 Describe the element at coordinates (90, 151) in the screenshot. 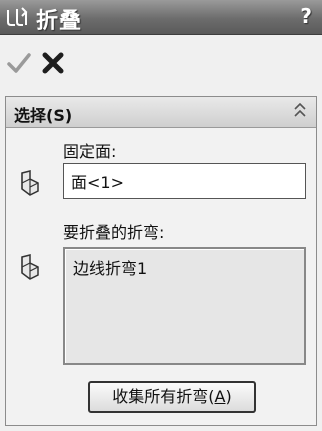

I see `fixed-face-label: 固定面:` at that location.